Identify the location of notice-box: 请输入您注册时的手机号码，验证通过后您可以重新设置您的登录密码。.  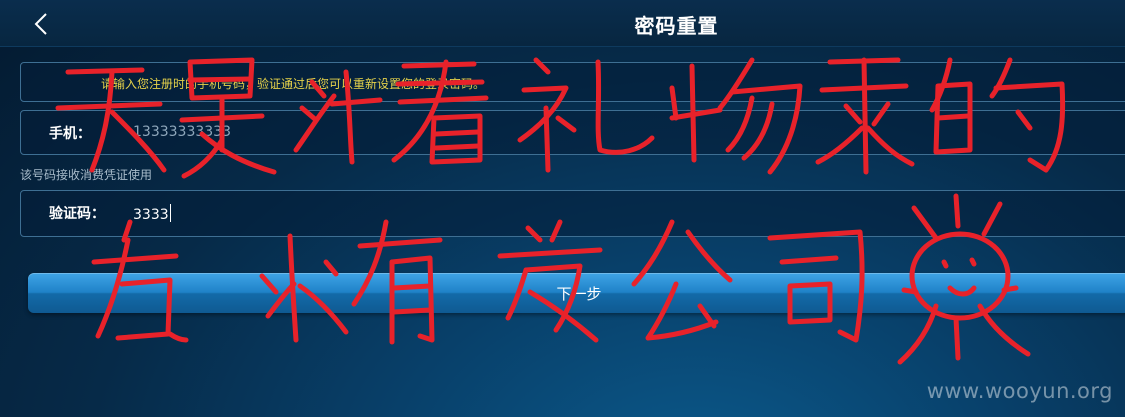
(572, 82).